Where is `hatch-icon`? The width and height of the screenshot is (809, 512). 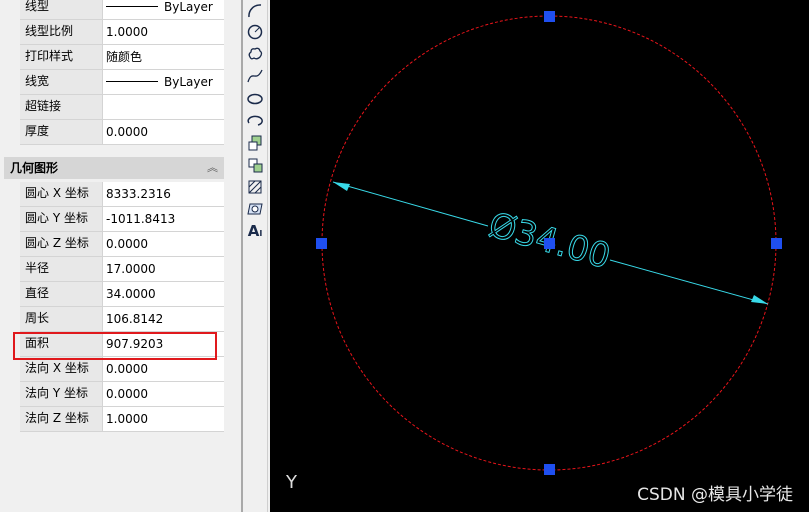
hatch-icon is located at coordinates (255, 187).